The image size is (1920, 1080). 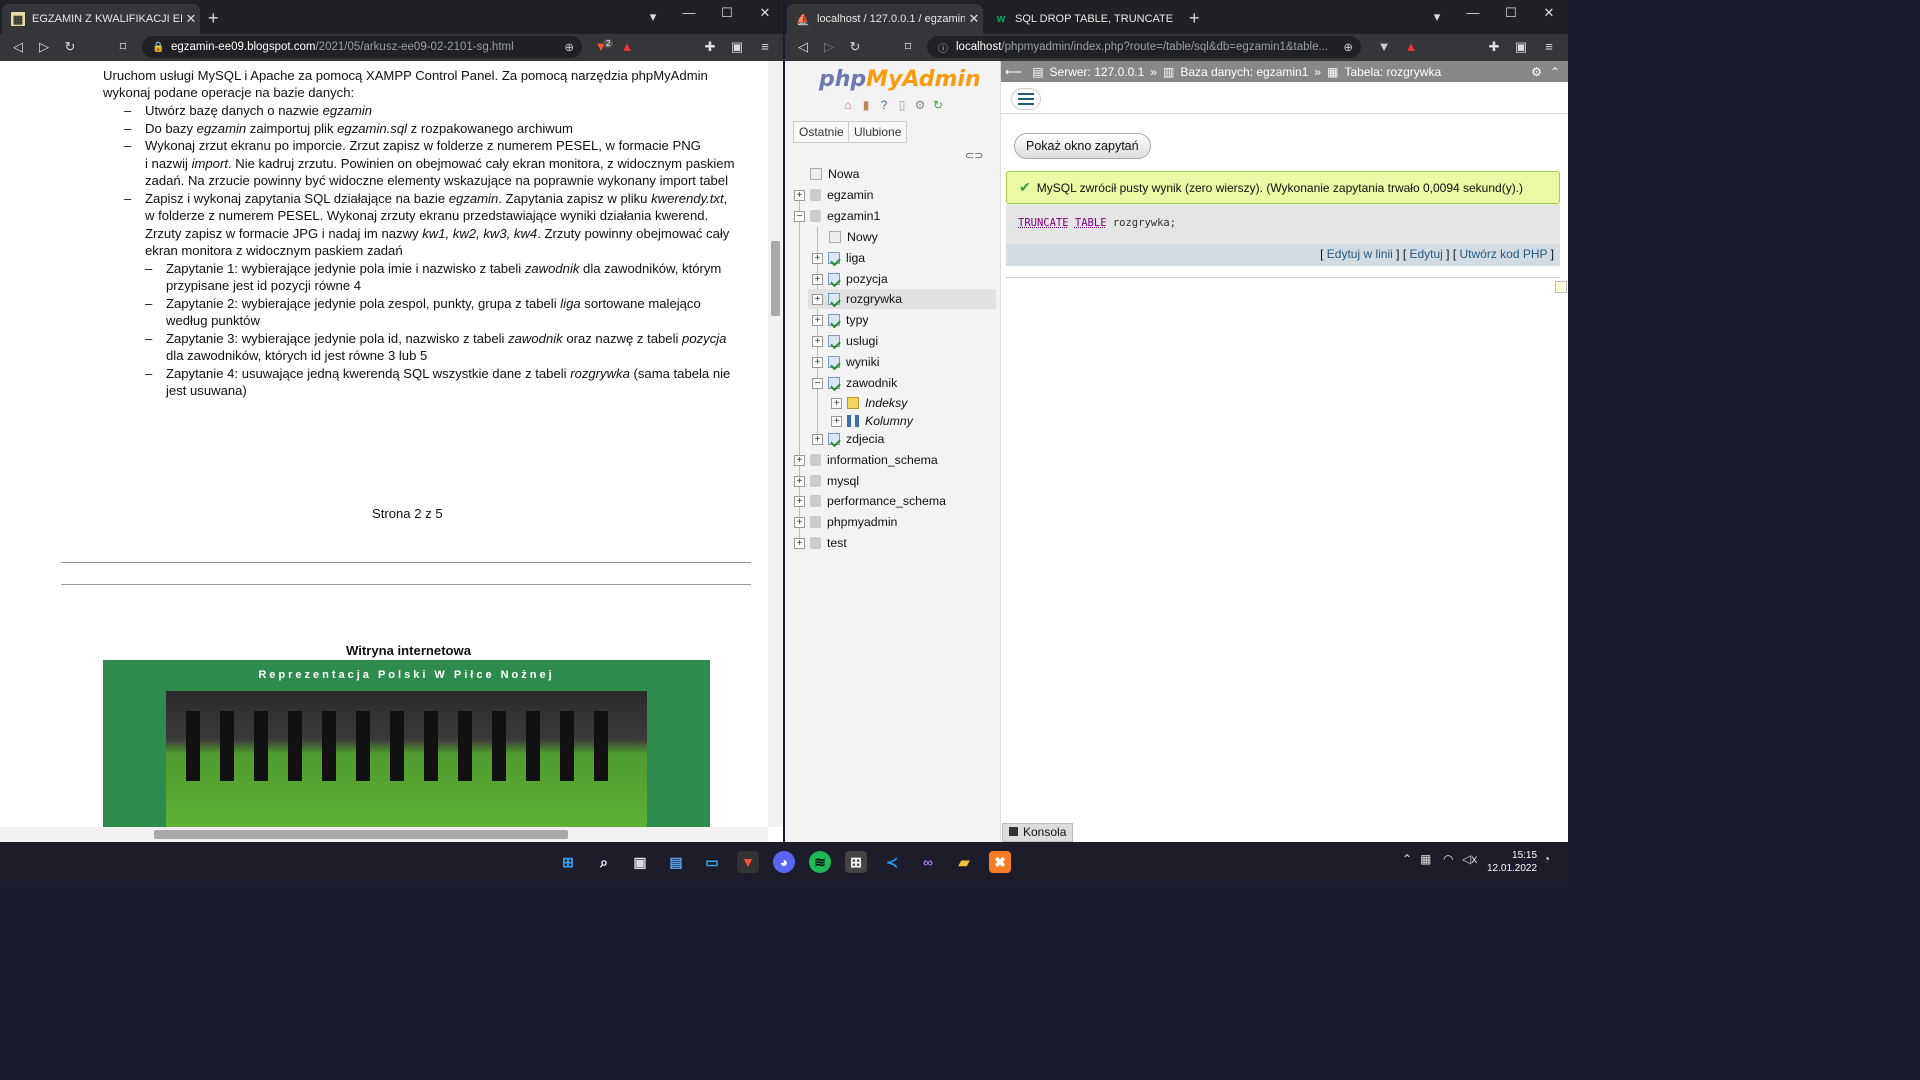 What do you see at coordinates (1536, 72) in the screenshot?
I see `gear-icon: ⚙` at bounding box center [1536, 72].